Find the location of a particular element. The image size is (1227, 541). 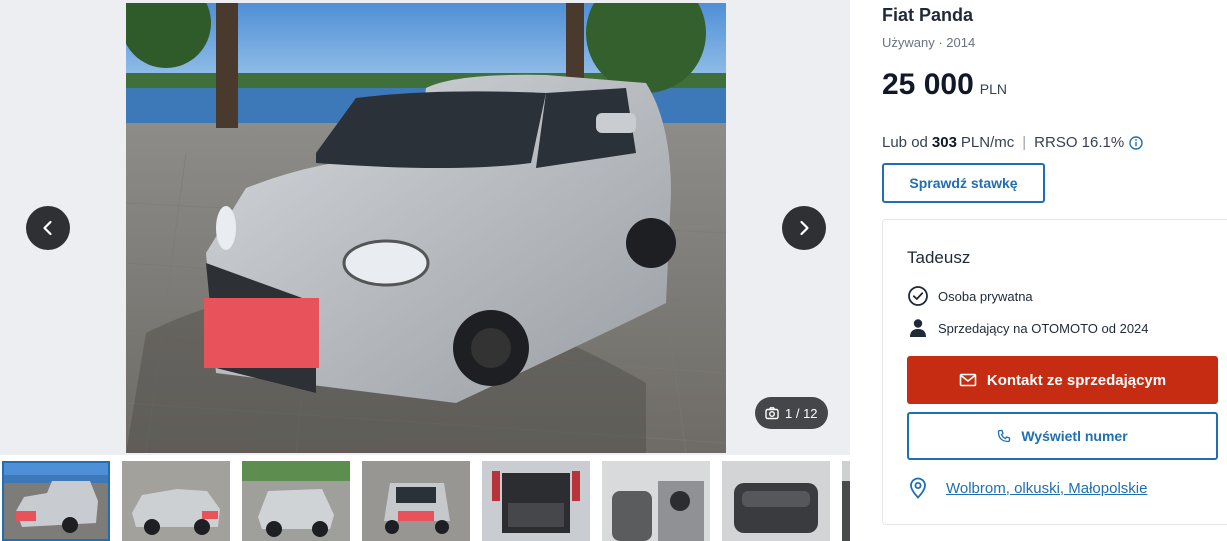

price-amount: 25 000 is located at coordinates (928, 84).